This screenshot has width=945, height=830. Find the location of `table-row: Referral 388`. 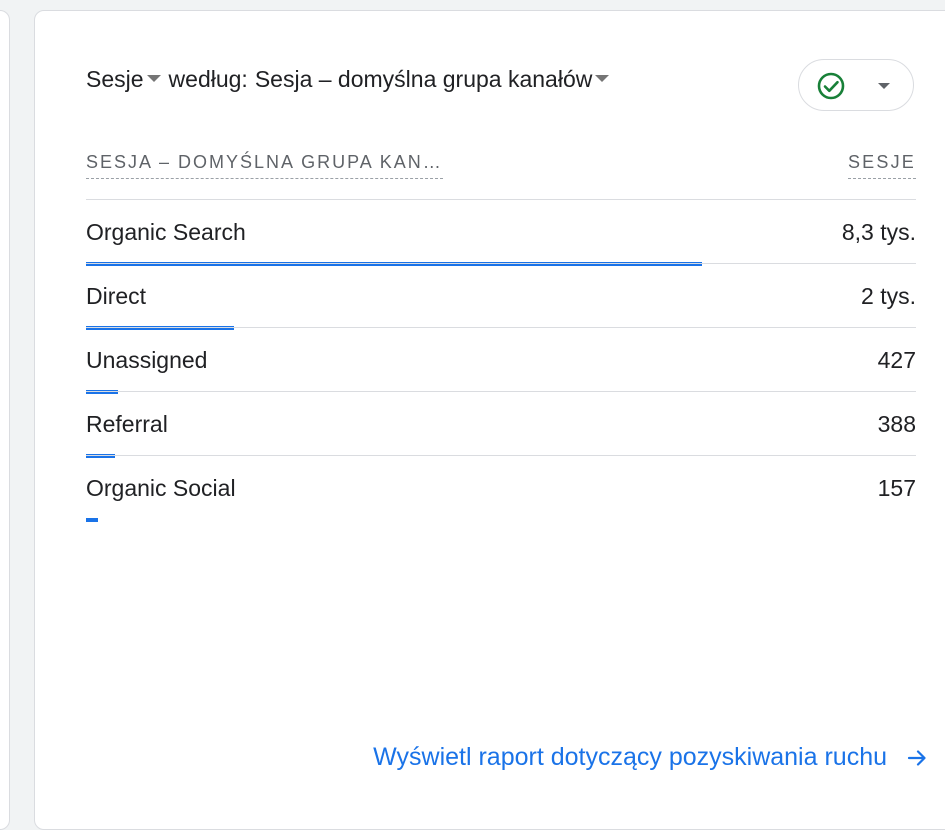

table-row: Referral 388 is located at coordinates (501, 424).